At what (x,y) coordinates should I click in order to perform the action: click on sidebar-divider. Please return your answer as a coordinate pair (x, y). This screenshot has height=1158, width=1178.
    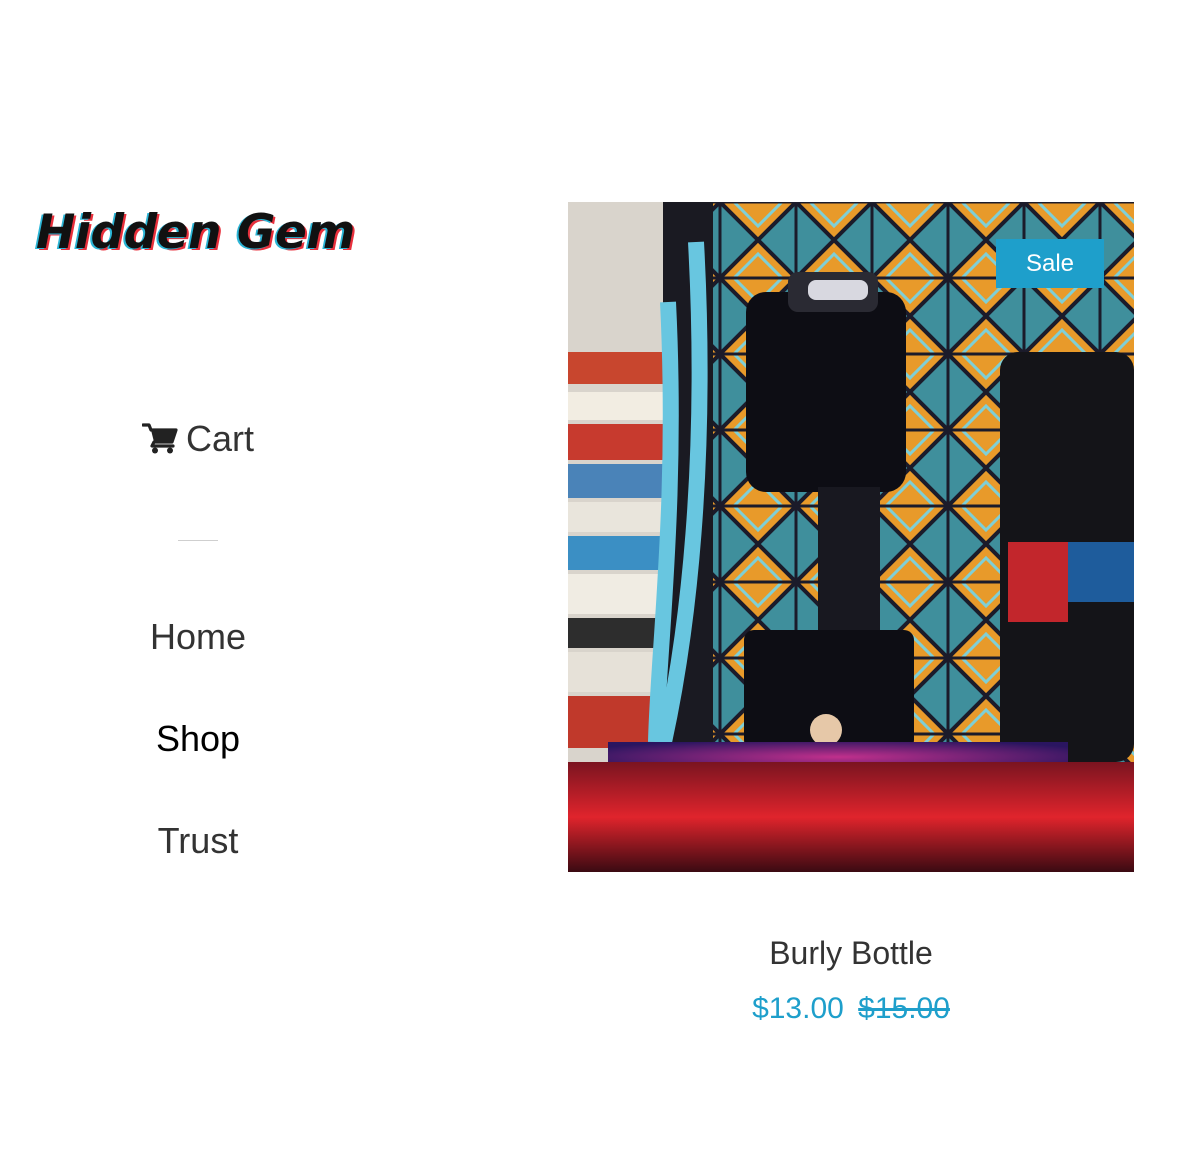
    Looking at the image, I should click on (198, 540).